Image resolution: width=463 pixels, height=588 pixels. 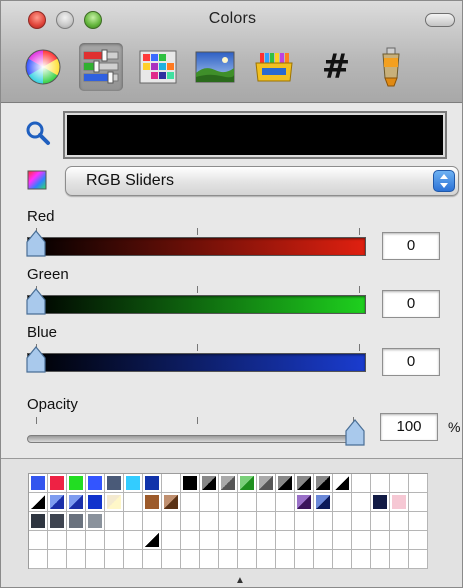 I want to click on red-slider-knob, so click(x=36, y=244).